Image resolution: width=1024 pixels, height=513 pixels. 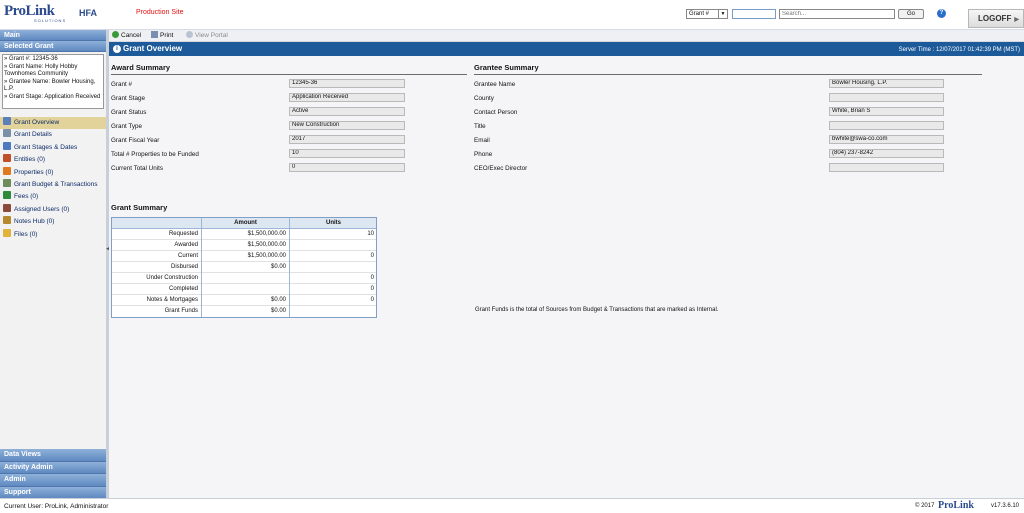 What do you see at coordinates (117, 49) in the screenshot?
I see `info-icon: i` at bounding box center [117, 49].